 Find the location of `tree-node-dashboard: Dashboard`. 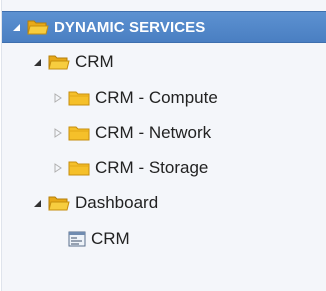

tree-node-dashboard: Dashboard is located at coordinates (164, 203).